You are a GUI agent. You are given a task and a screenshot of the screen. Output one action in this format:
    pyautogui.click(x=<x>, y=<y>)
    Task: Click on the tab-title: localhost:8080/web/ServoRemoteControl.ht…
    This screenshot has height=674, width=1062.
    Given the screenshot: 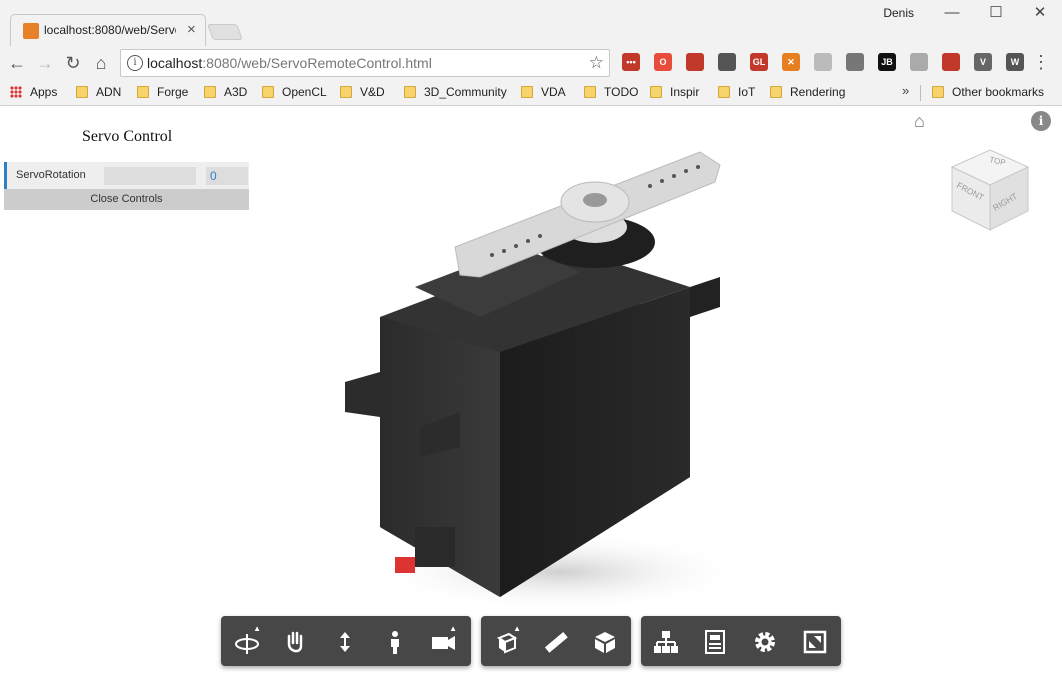 What is the action you would take?
    pyautogui.click(x=110, y=30)
    